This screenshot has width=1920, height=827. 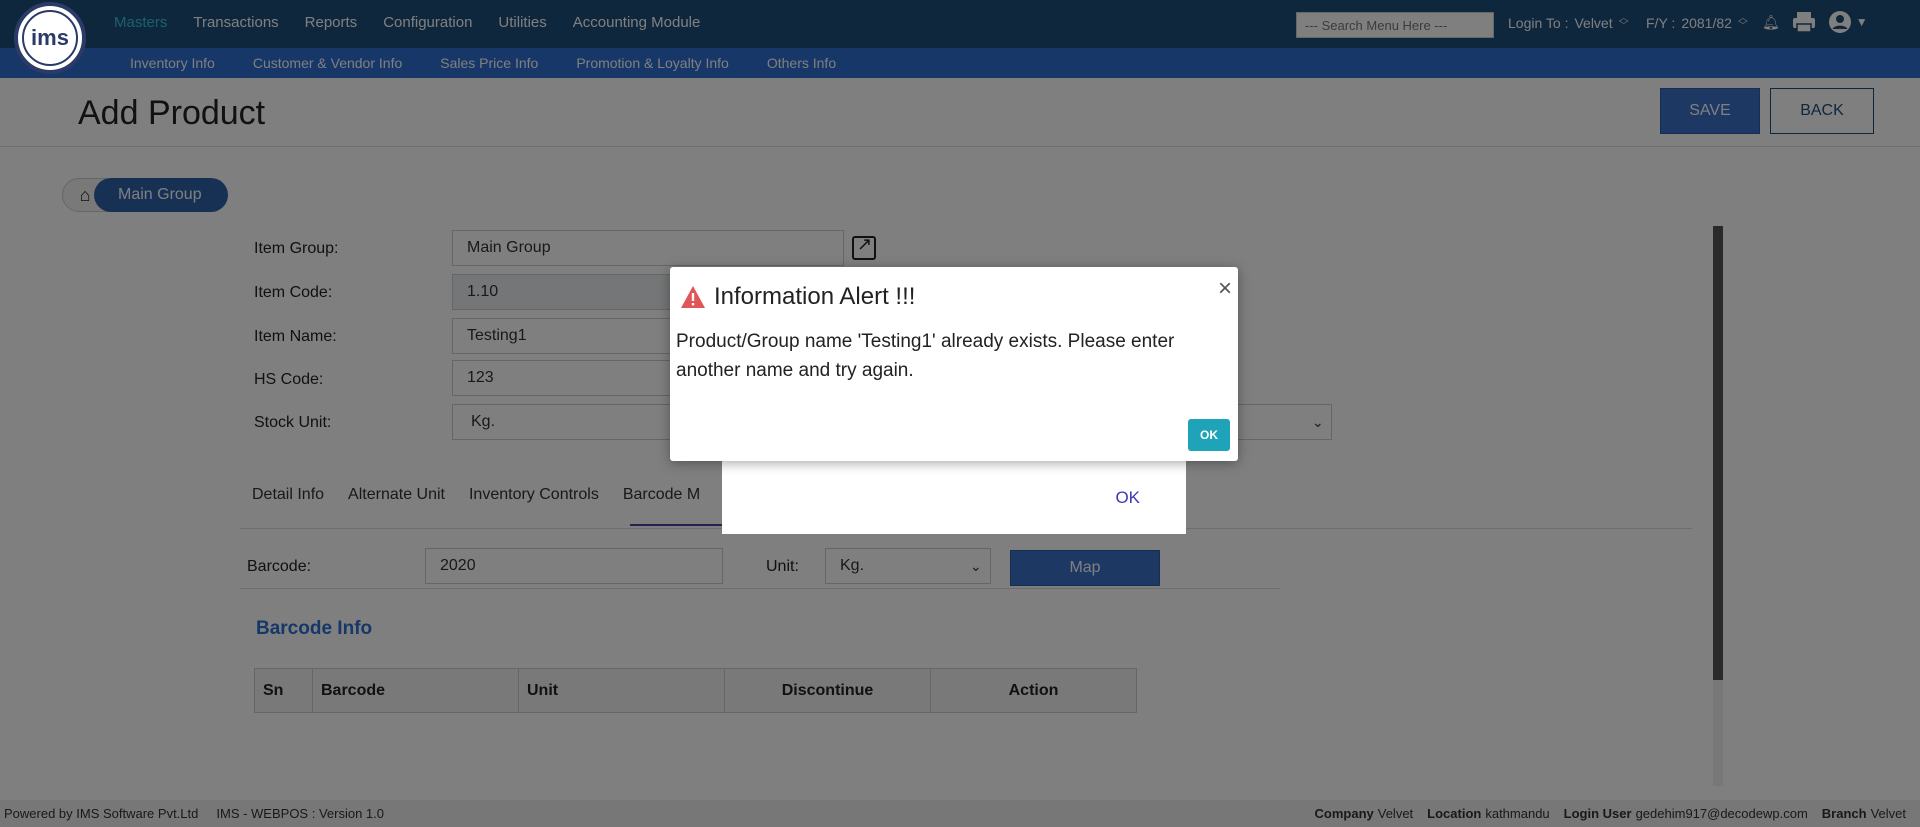 I want to click on logo-text: ims, so click(x=50, y=37).